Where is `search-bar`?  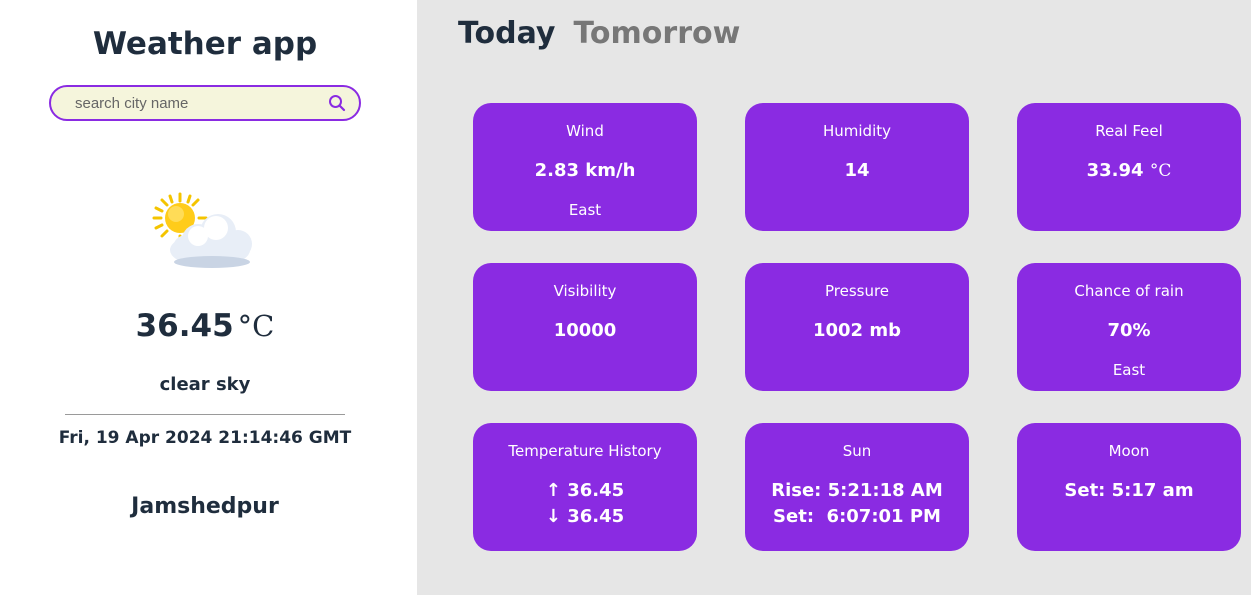
search-bar is located at coordinates (205, 103).